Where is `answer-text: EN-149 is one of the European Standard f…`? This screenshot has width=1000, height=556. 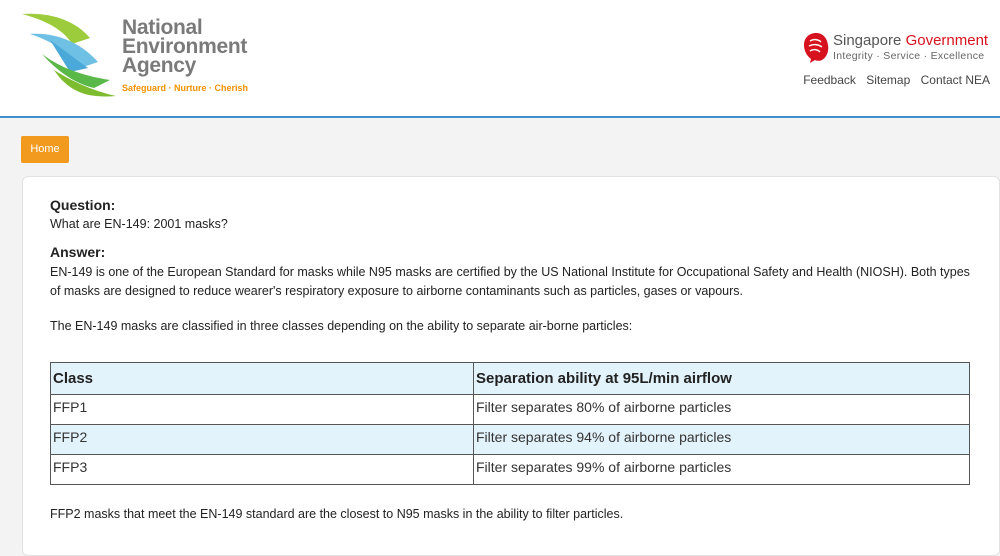
answer-text: EN-149 is one of the European Standard f… is located at coordinates (510, 281).